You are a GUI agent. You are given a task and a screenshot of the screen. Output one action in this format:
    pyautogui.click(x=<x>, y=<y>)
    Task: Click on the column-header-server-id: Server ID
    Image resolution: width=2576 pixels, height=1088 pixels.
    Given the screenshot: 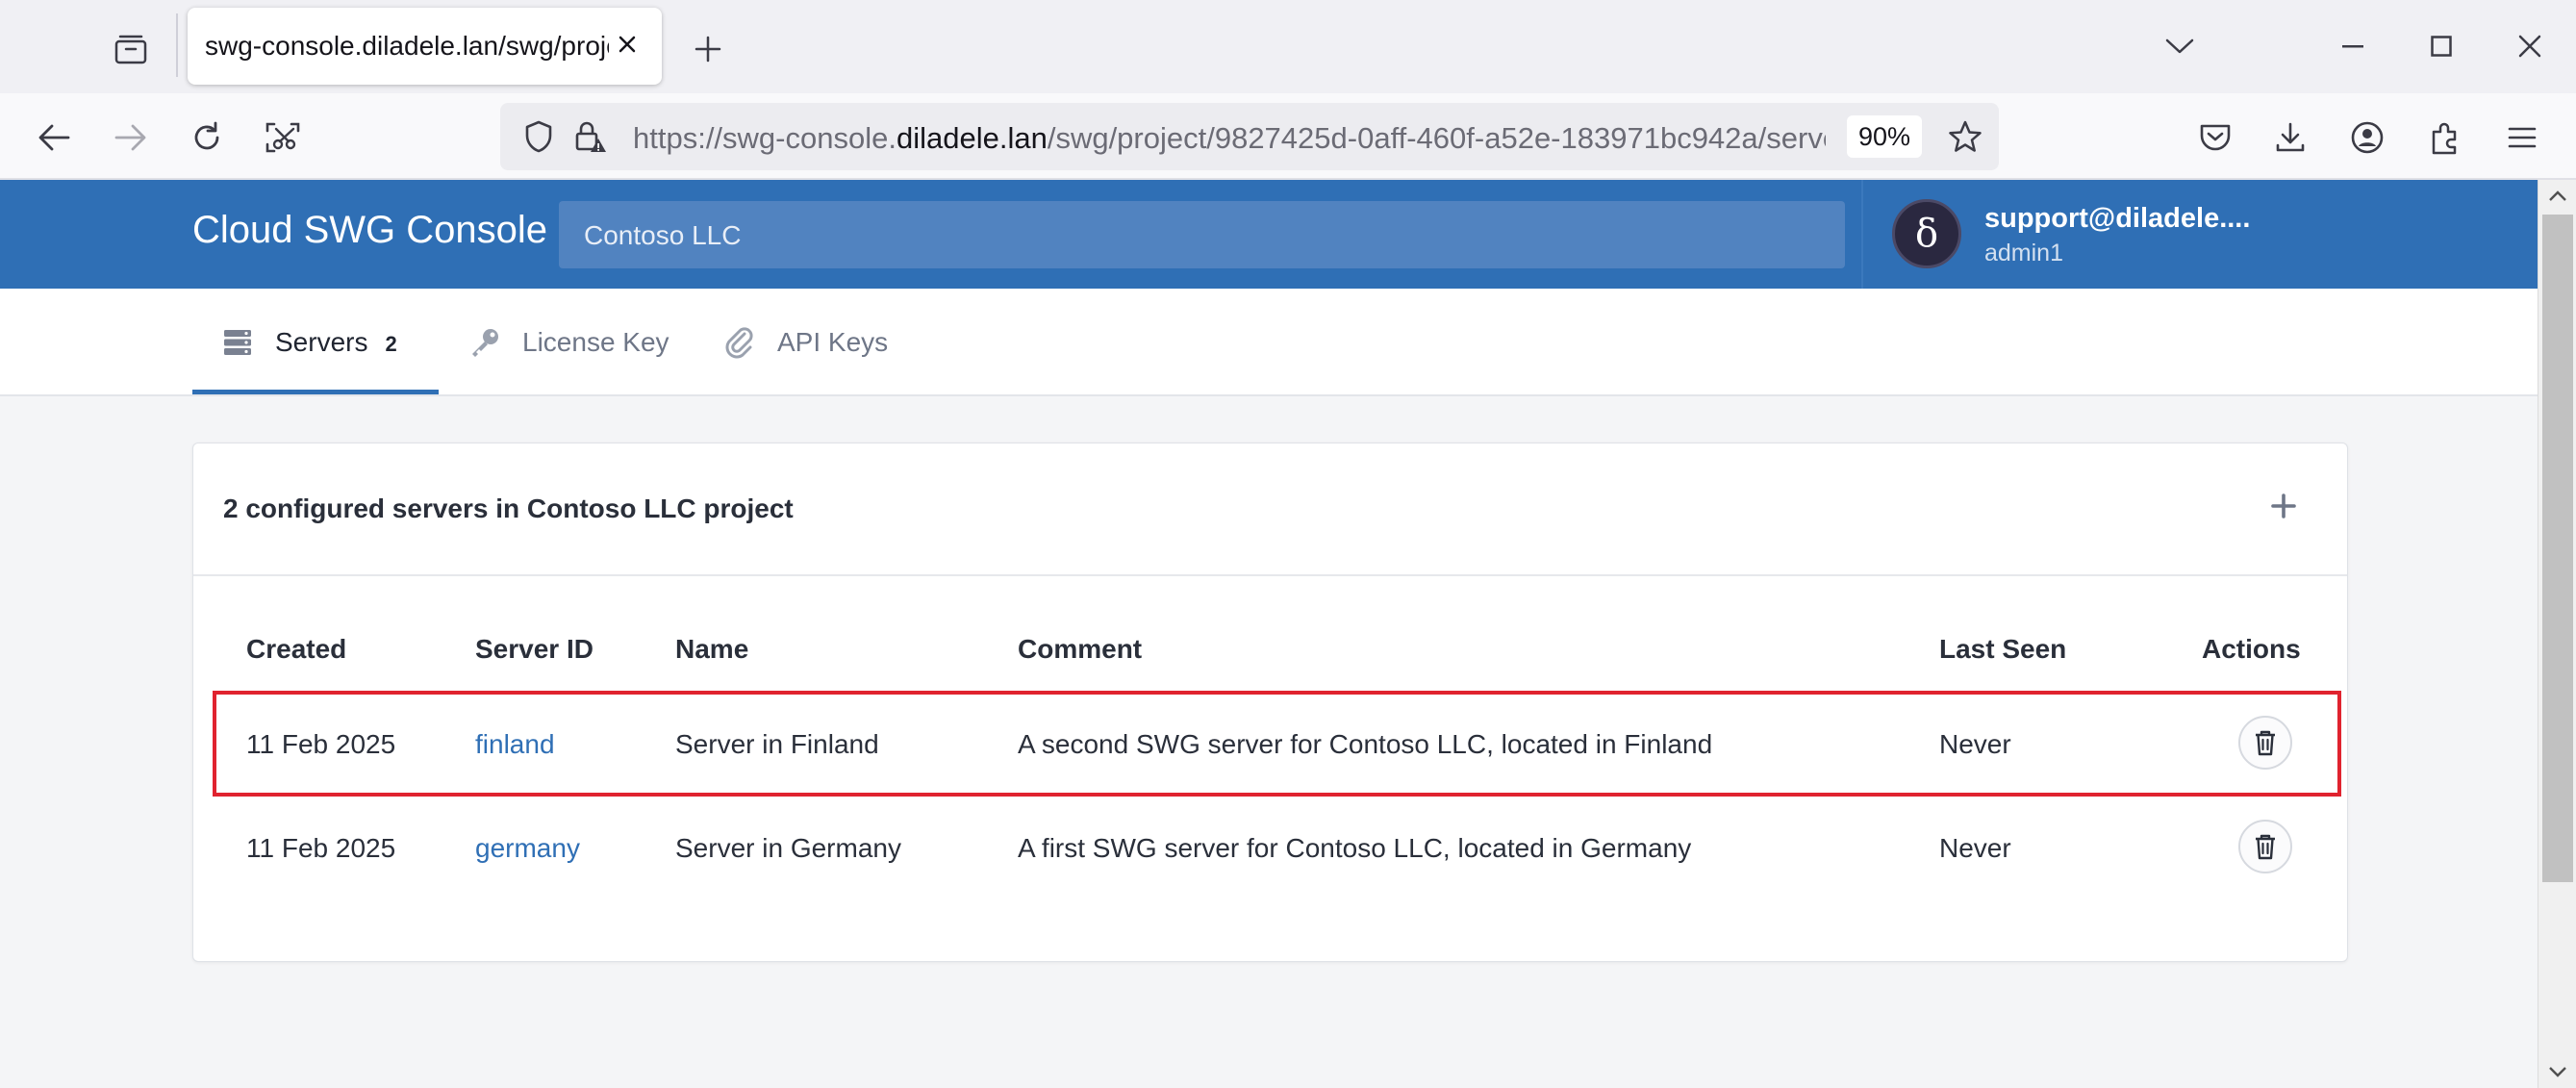 What is the action you would take?
    pyautogui.click(x=534, y=649)
    